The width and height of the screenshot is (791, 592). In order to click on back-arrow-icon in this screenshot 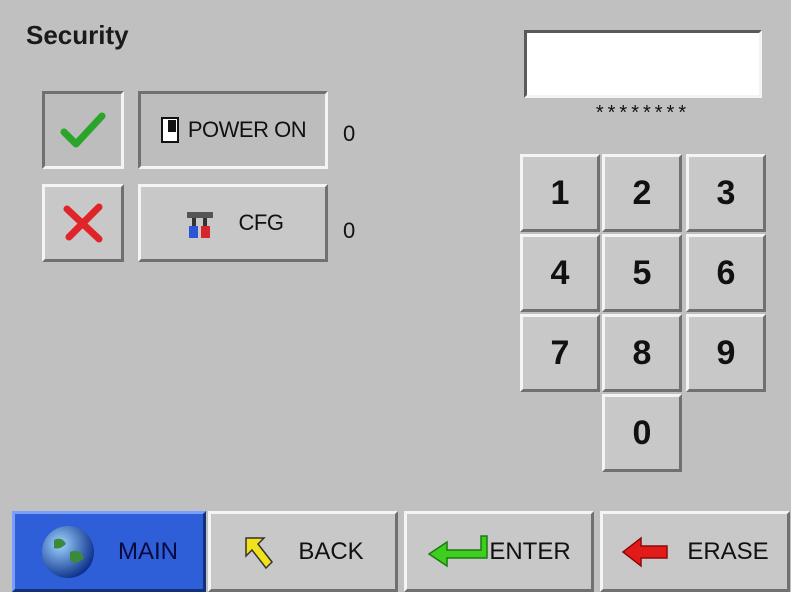, I will do `click(259, 552)`.